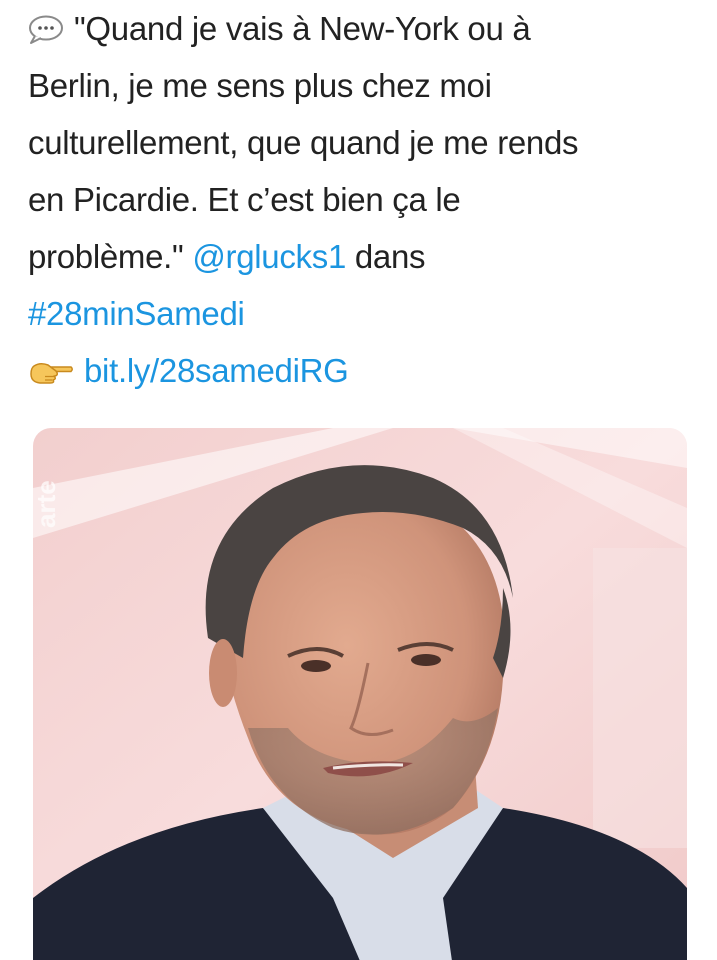  Describe the element at coordinates (136, 313) in the screenshot. I see `hashtag-link: #28minSamedi` at that location.